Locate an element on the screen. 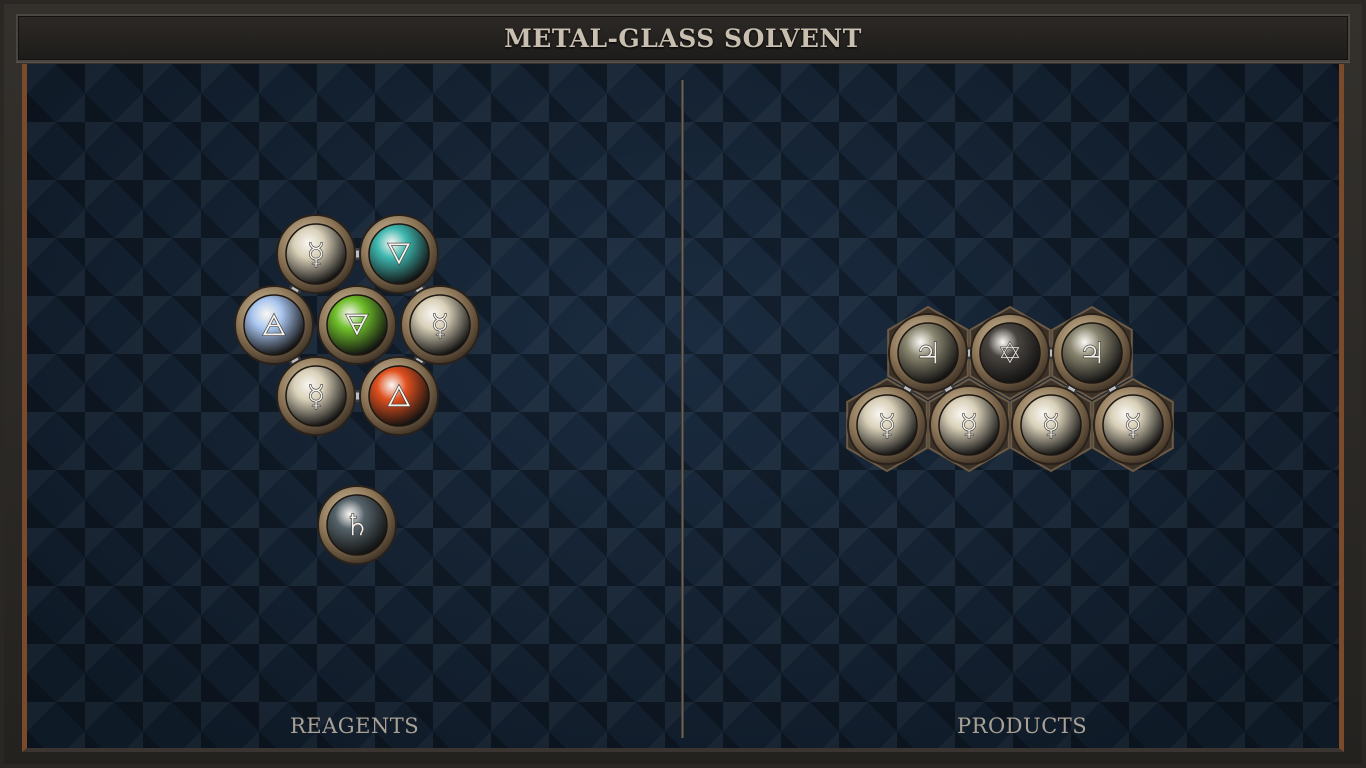  products-label: PRODUCTS is located at coordinates (1022, 726).